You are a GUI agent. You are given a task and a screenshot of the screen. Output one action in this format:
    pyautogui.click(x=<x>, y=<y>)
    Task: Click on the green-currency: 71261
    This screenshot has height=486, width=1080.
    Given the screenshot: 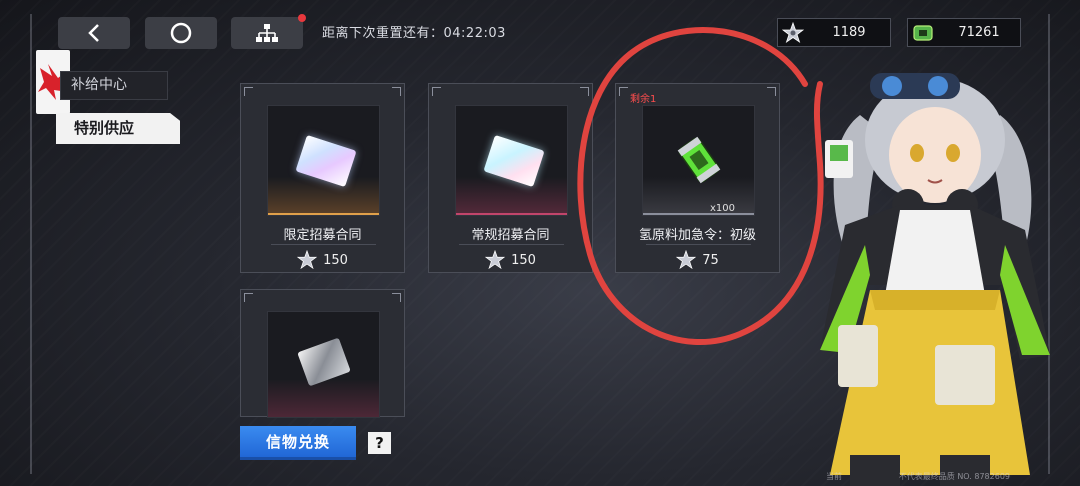 What is the action you would take?
    pyautogui.click(x=964, y=32)
    